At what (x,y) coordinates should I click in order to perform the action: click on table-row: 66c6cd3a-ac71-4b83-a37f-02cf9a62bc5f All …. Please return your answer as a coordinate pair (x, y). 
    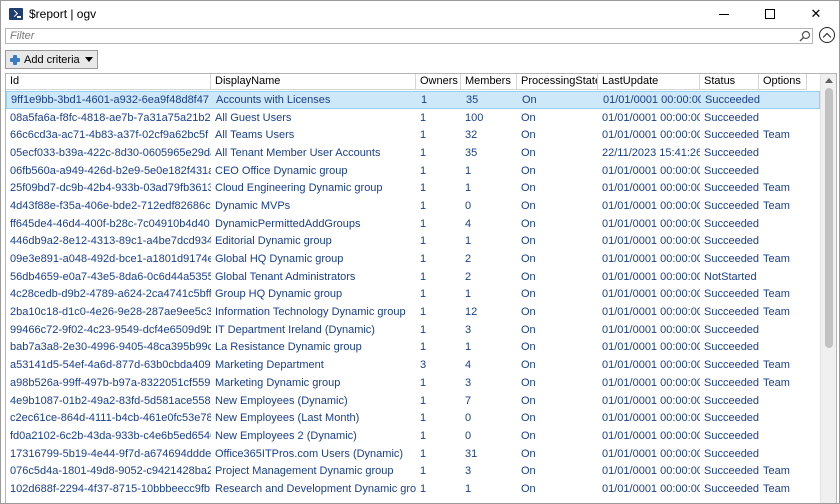
    Looking at the image, I should click on (413, 135).